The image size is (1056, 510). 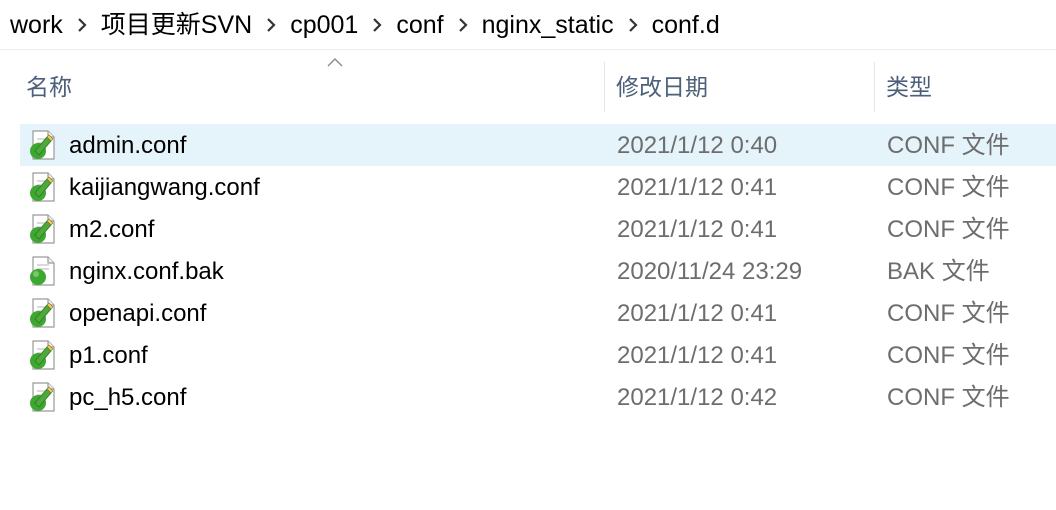 What do you see at coordinates (538, 313) in the screenshot?
I see `file-row: openapi.conf 2021/1/12 0:41 CONF 文件` at bounding box center [538, 313].